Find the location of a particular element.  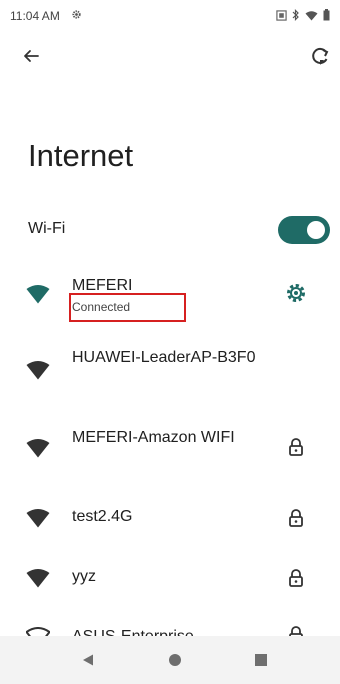

network-item: ASUS-Enterprise is located at coordinates (170, 628).